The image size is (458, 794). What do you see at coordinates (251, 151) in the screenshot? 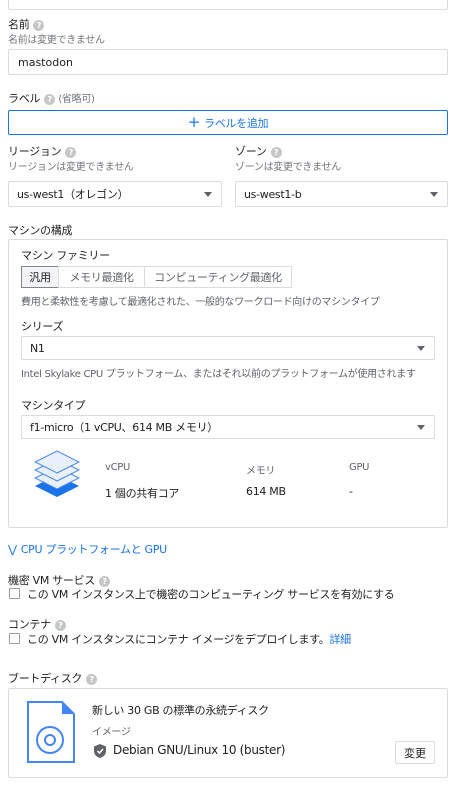
I see `zone-label: ゾーン` at bounding box center [251, 151].